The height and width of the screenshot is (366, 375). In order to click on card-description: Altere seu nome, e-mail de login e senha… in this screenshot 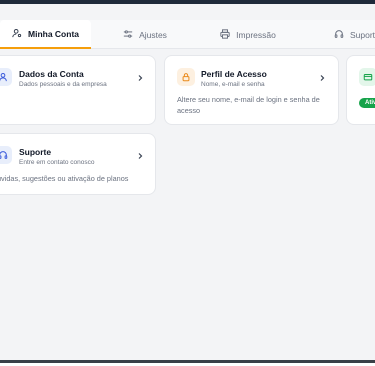, I will do `click(248, 105)`.